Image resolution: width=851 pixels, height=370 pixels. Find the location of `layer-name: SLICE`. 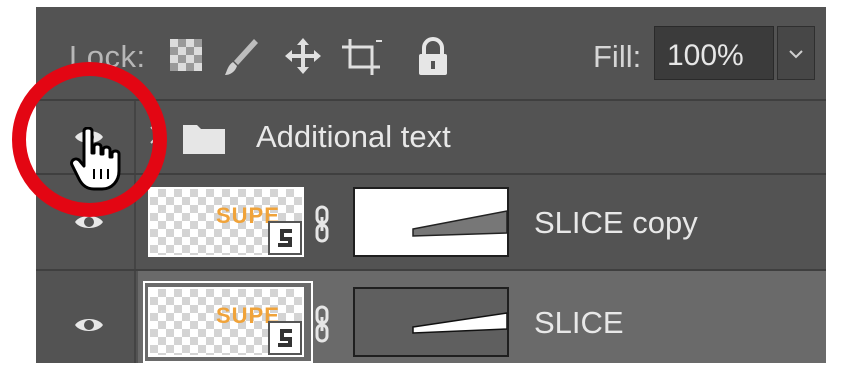

layer-name: SLICE is located at coordinates (579, 322).